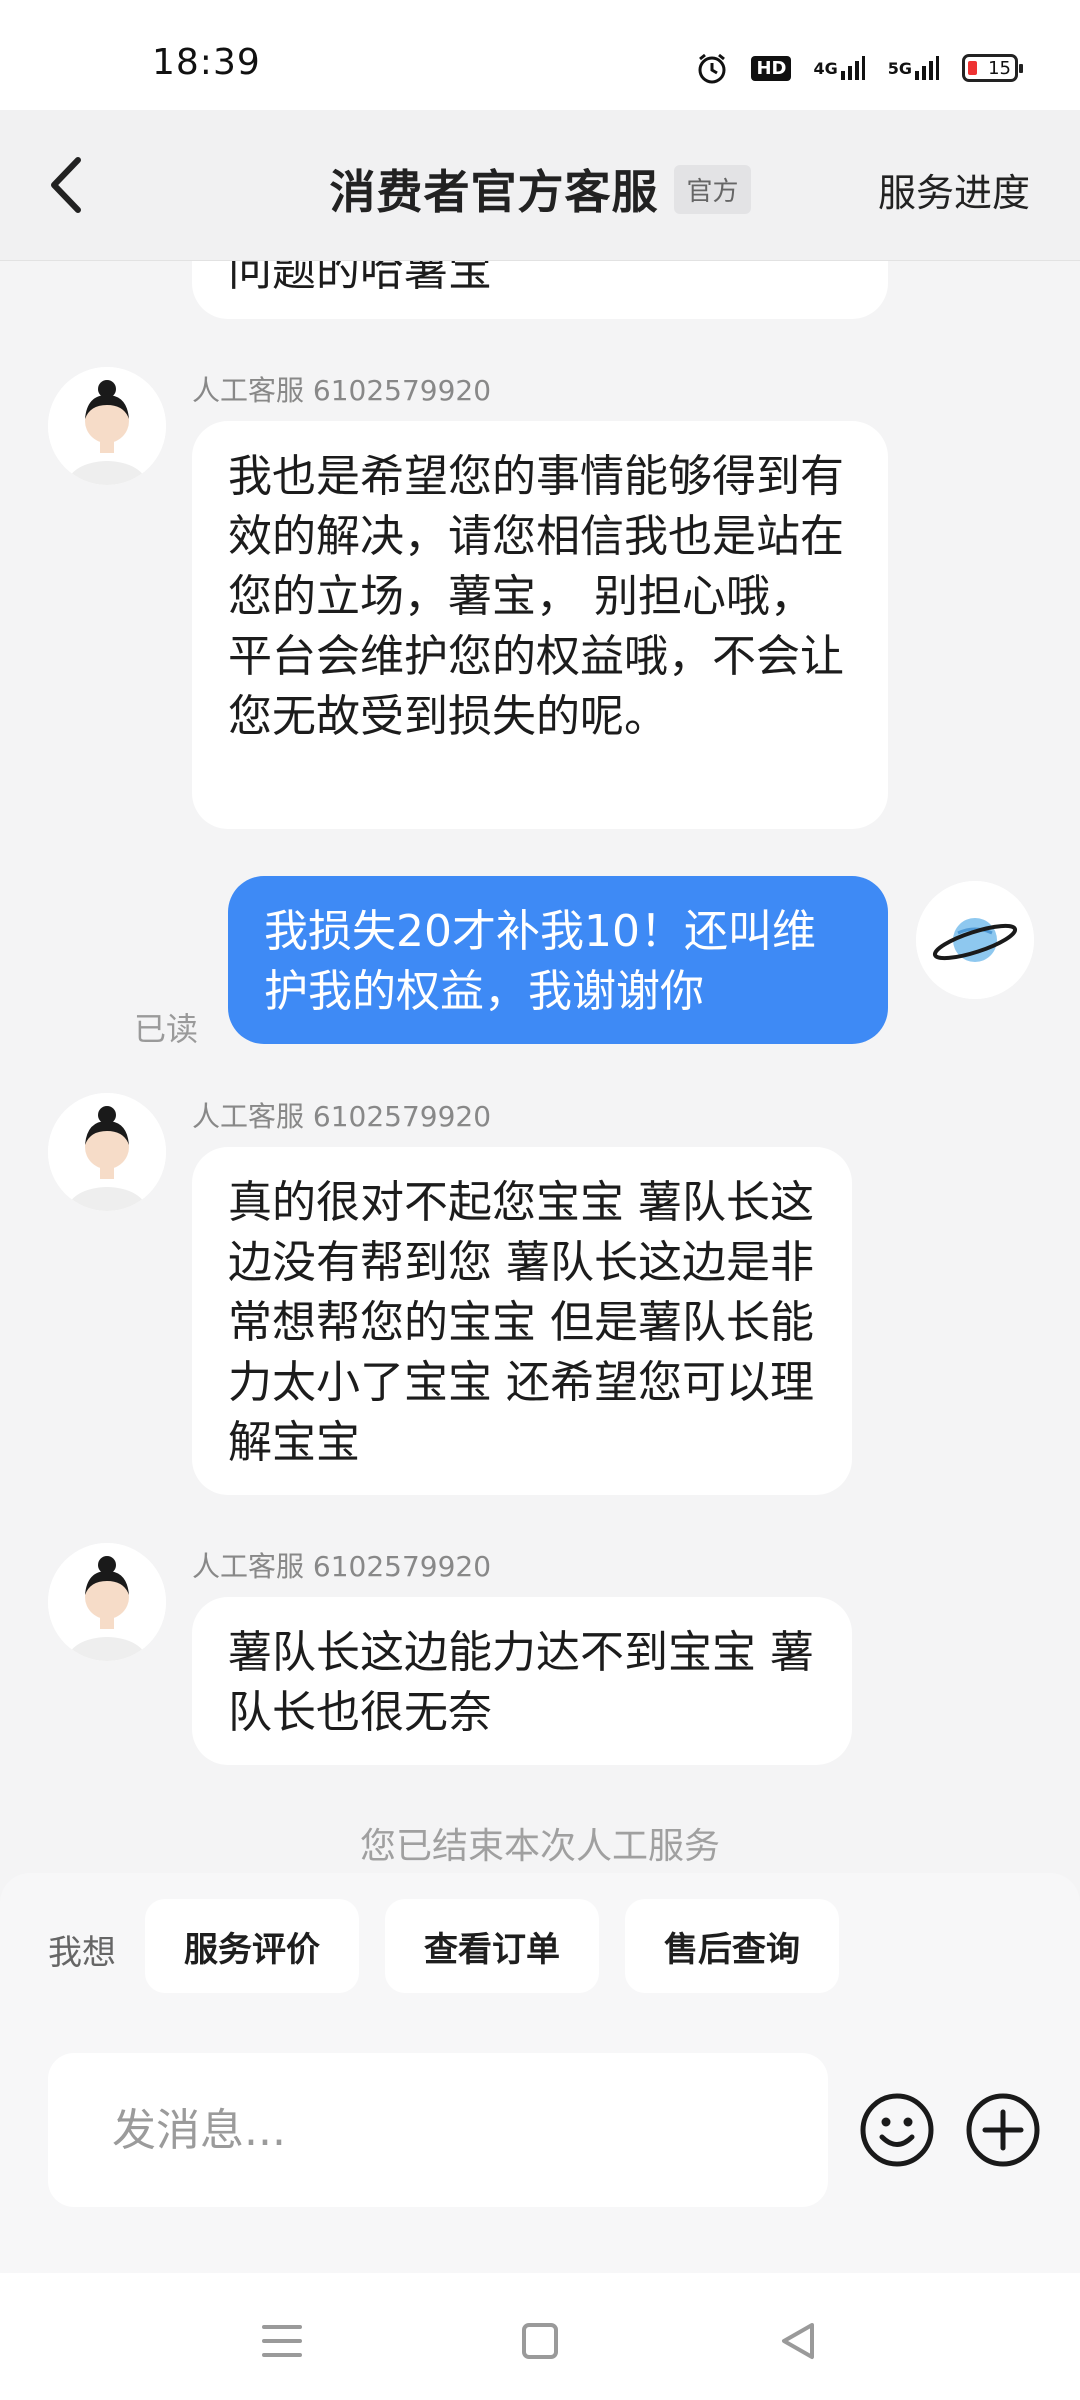 The height and width of the screenshot is (2400, 1080). I want to click on menu-nav-button, so click(282, 2341).